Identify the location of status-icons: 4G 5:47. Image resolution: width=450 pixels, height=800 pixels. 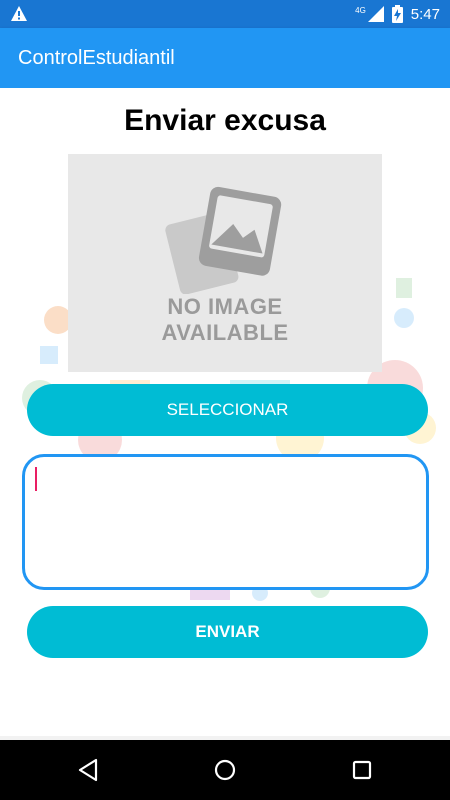
(397, 14).